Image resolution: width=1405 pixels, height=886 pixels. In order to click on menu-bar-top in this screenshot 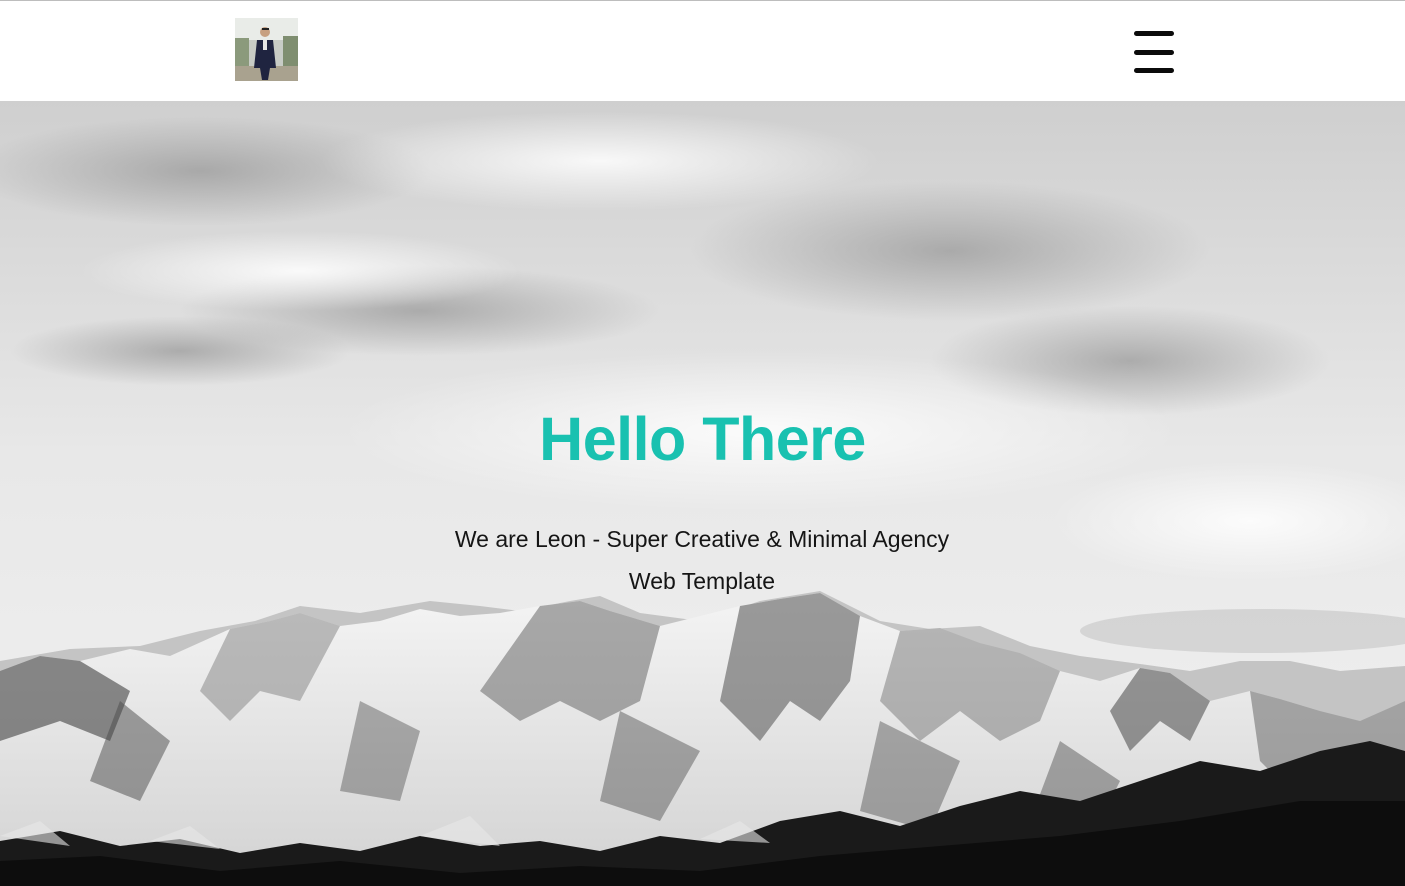, I will do `click(1154, 33)`.